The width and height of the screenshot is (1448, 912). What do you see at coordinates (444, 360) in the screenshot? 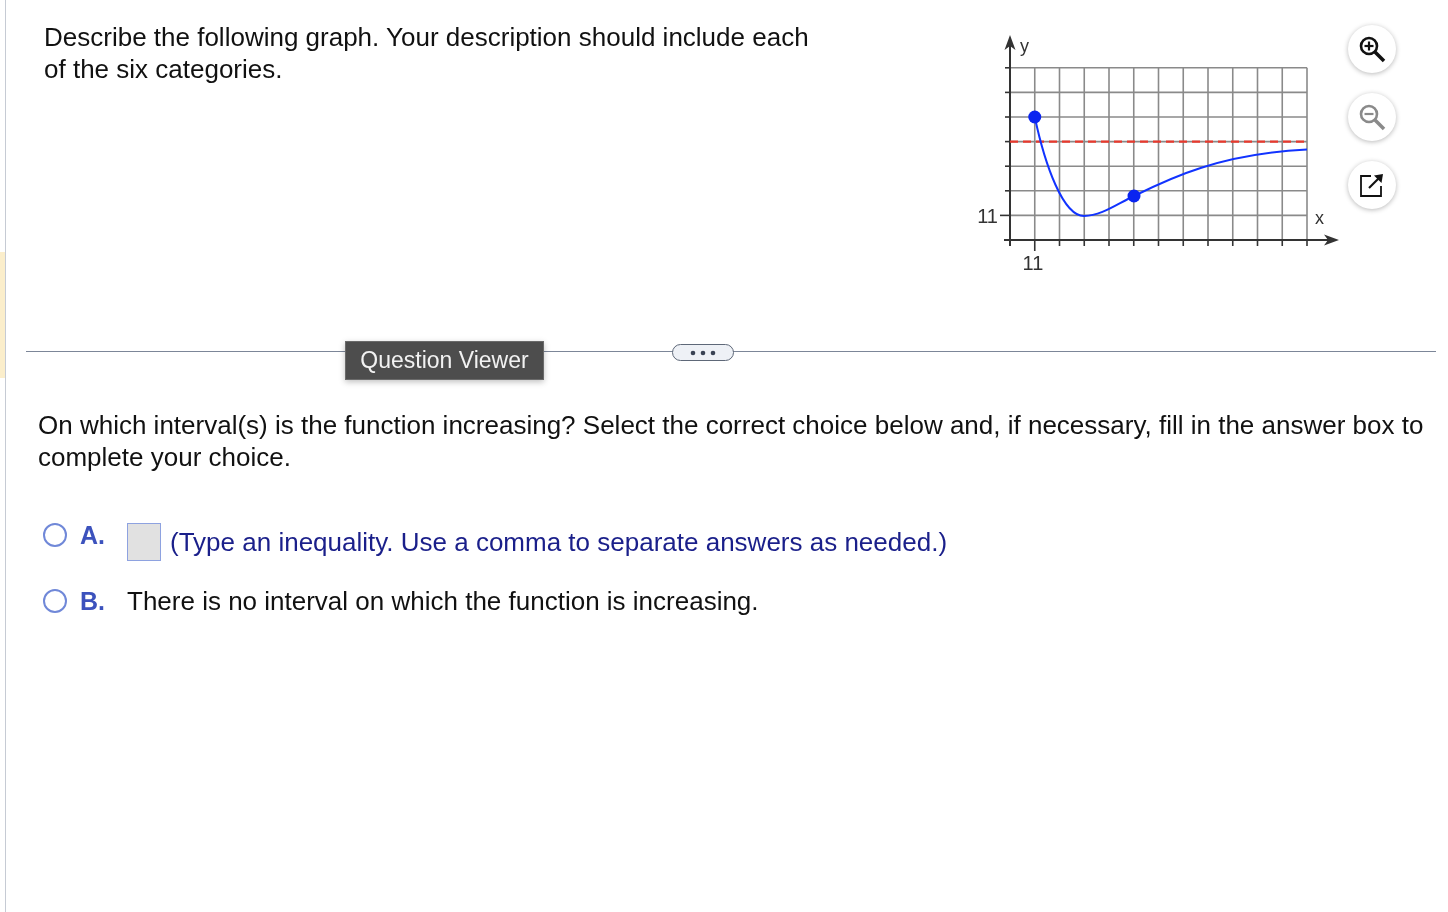
I see `tooltip: Question Viewer` at bounding box center [444, 360].